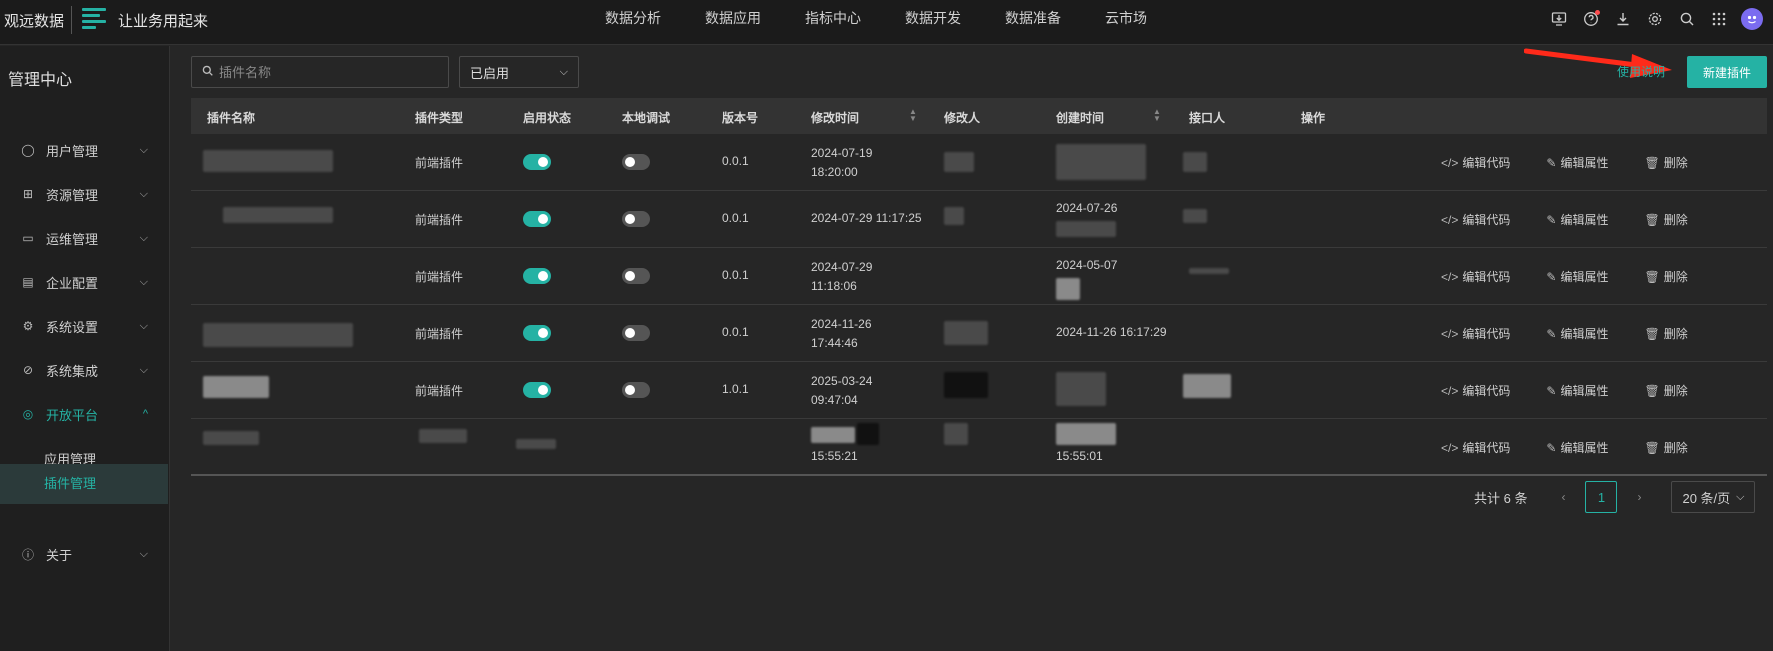 Image resolution: width=1773 pixels, height=651 pixels. I want to click on page-size-value: 20 条/页, so click(1706, 498).